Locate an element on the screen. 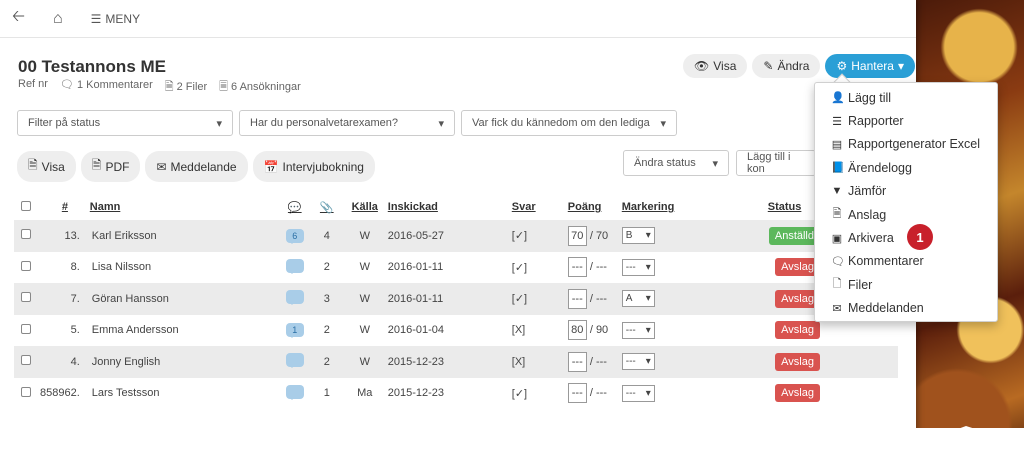 The height and width of the screenshot is (471, 1024). header-actions: 👁 Visa ✎ Ändra ⚙ Hantera ▾ is located at coordinates (799, 66).